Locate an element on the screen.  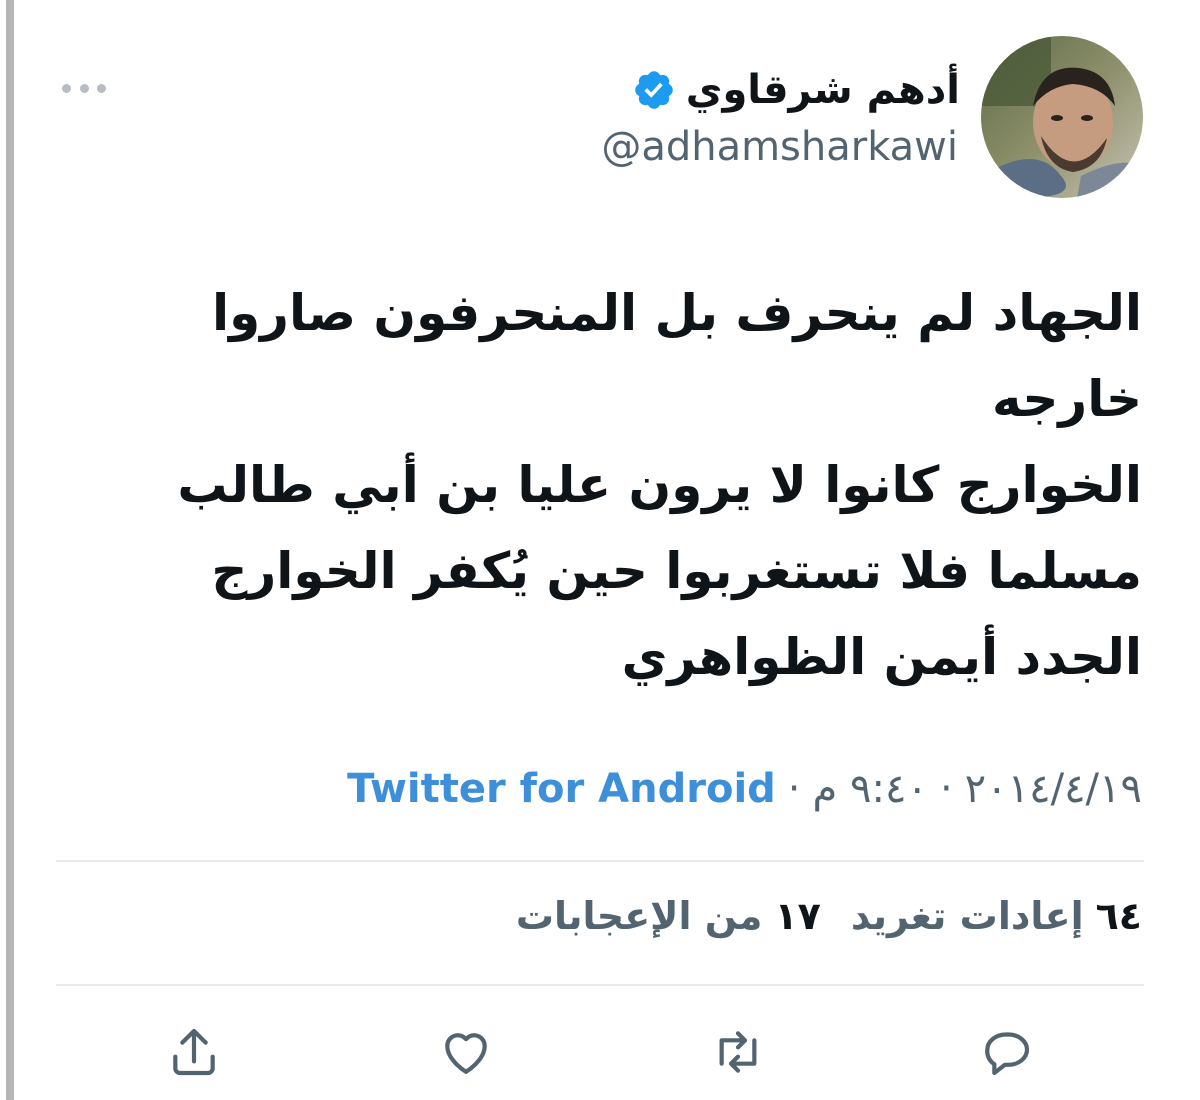
author-handle: @adhamsharkawi is located at coordinates (779, 147).